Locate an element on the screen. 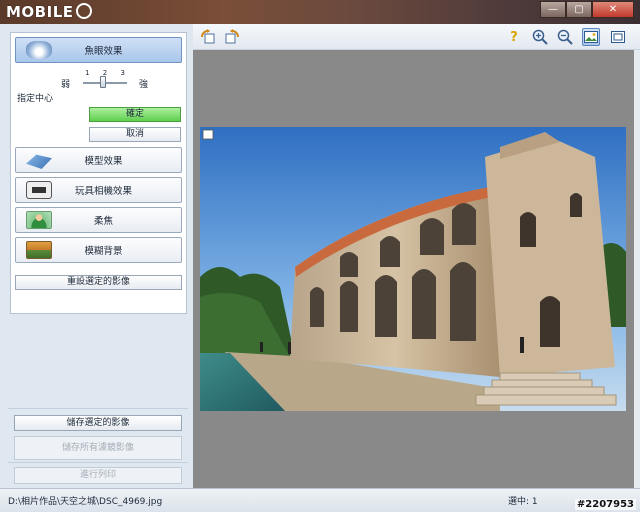  logo-mark is located at coordinates (83, 11).